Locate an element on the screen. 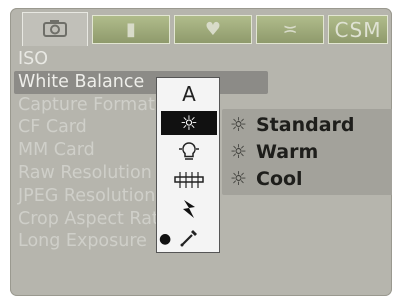 The height and width of the screenshot is (300, 400). setup-icon: ≍ is located at coordinates (290, 29).